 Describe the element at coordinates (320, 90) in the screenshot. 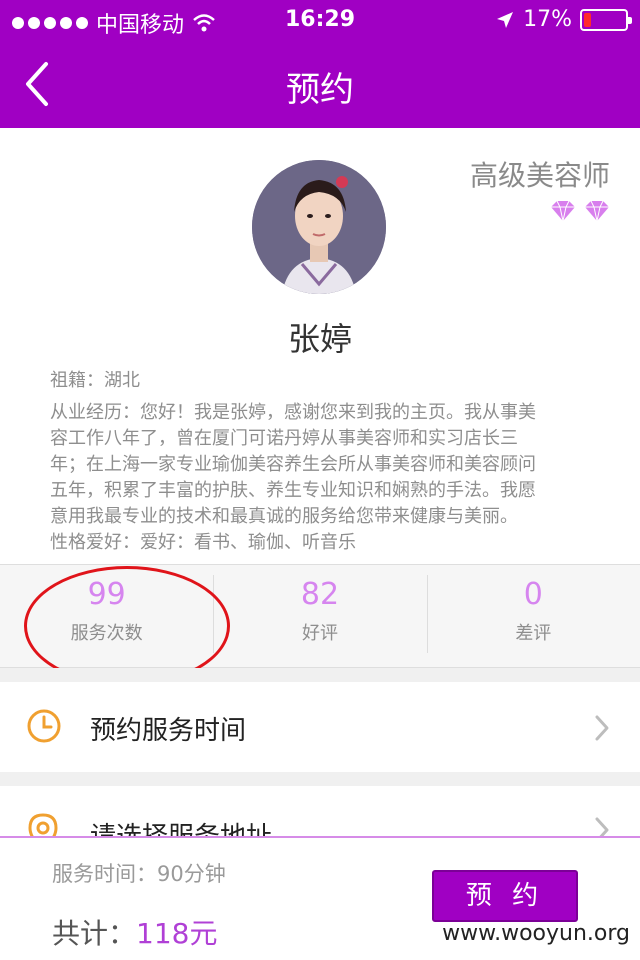

I see `page-title: 预约` at that location.